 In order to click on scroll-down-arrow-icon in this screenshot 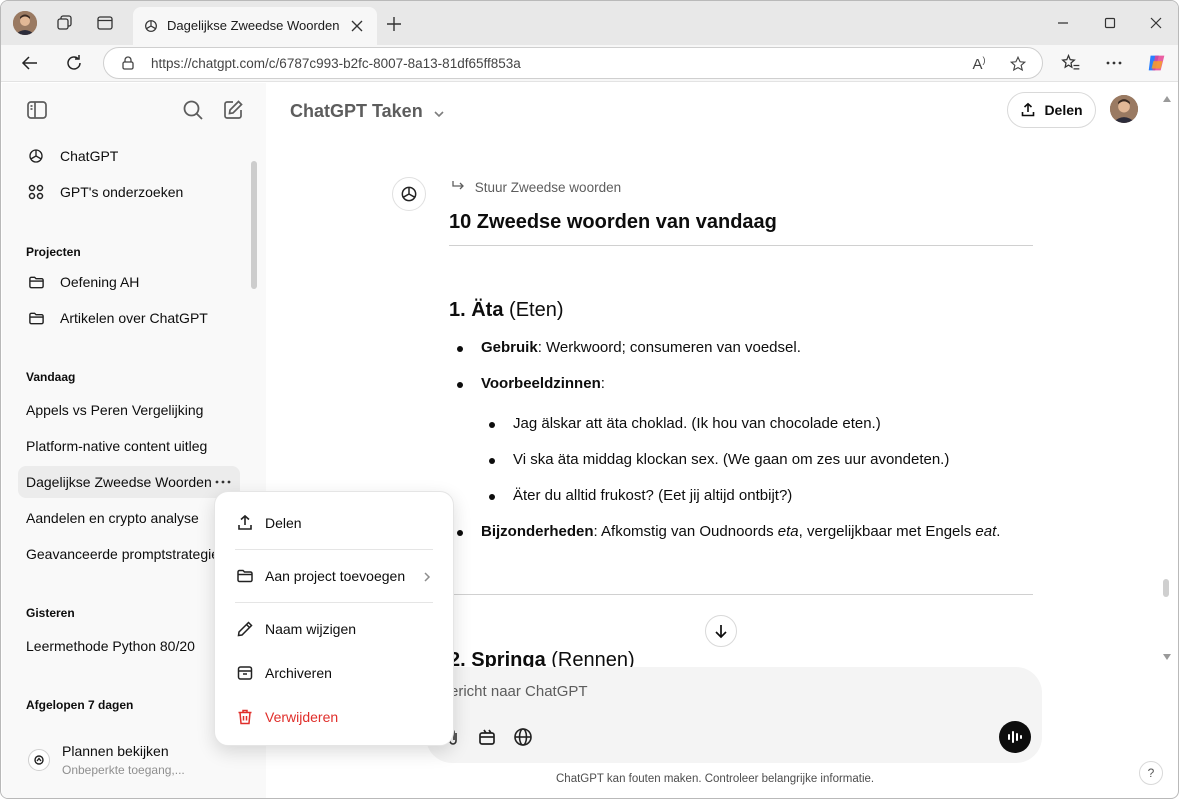, I will do `click(1167, 654)`.